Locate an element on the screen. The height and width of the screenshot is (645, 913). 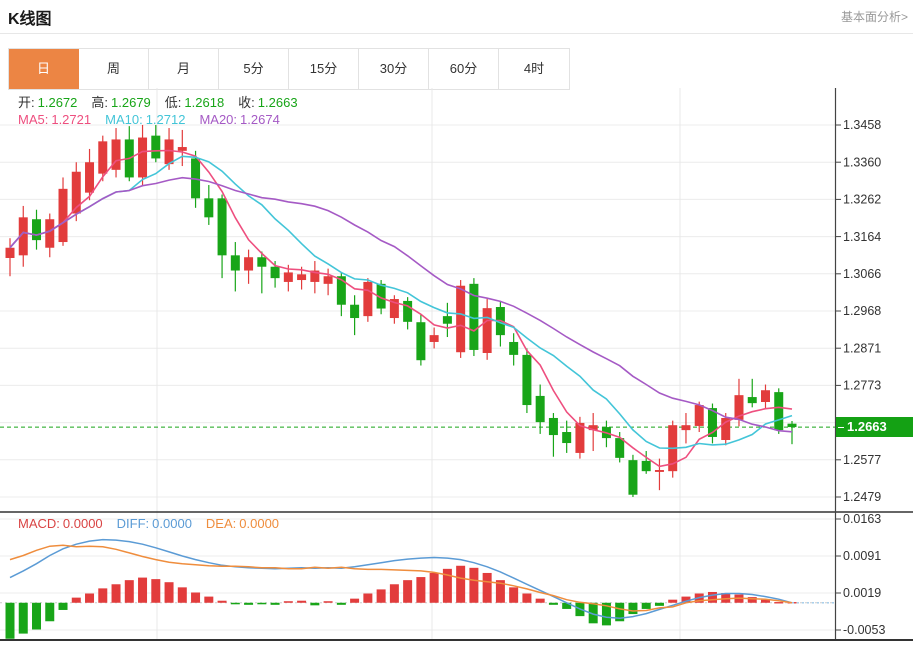
ma5-value: 1.2721 is located at coordinates (71, 119).